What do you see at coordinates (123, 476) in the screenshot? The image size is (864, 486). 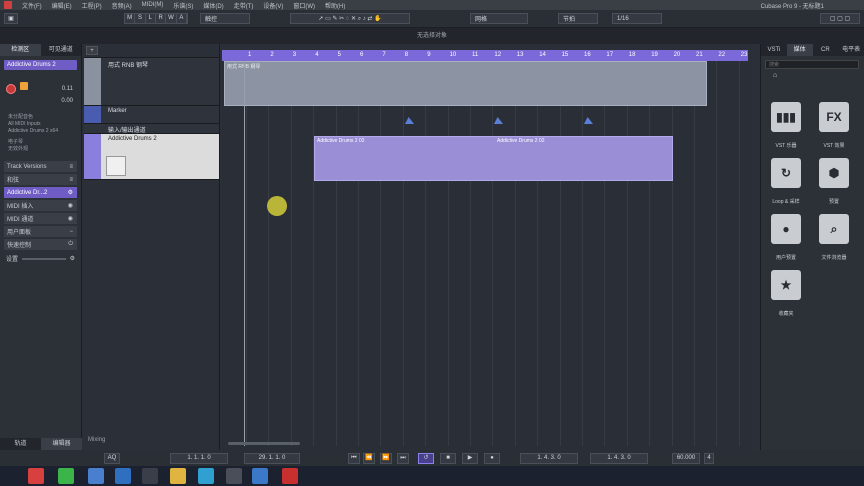 I see `app-blue-icon` at bounding box center [123, 476].